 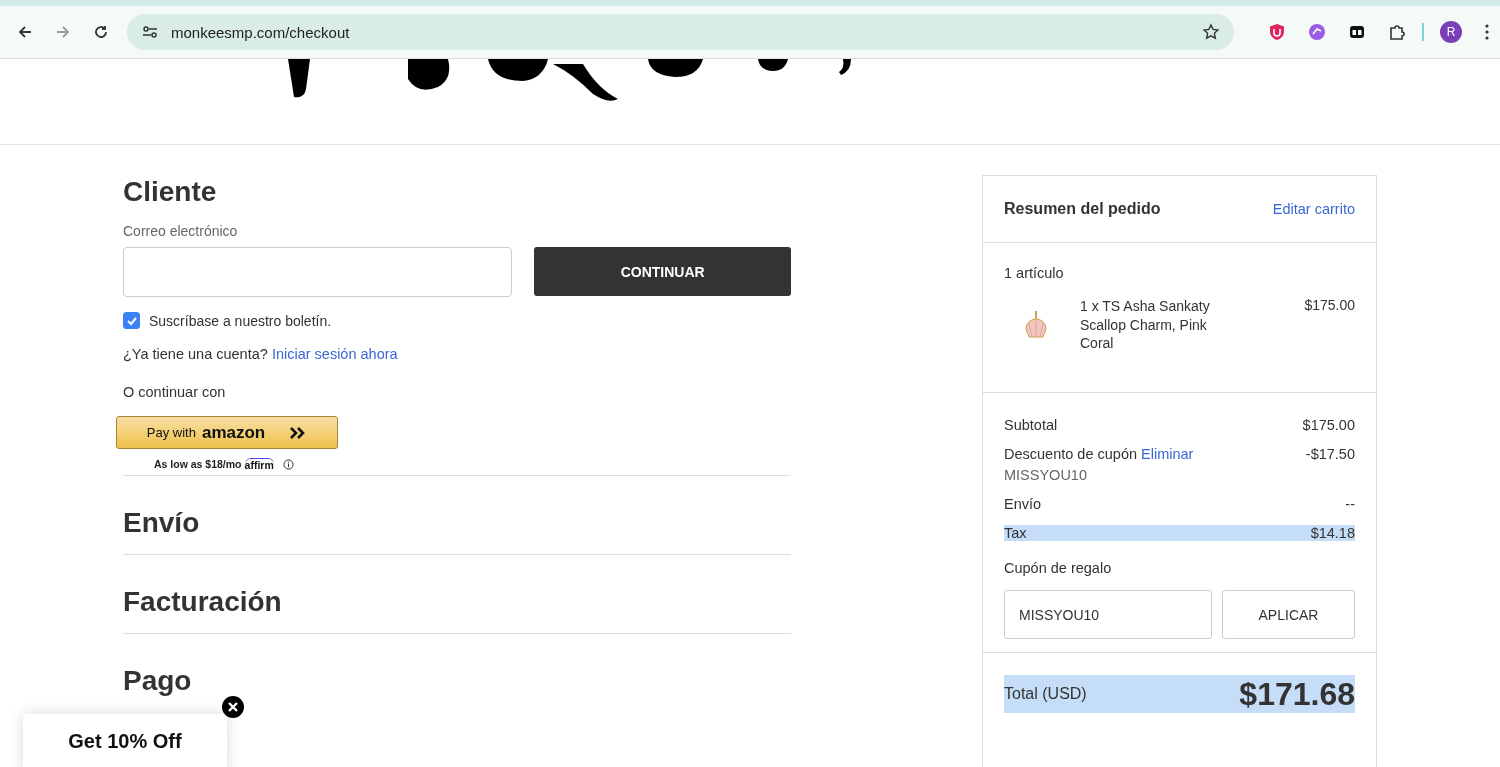 What do you see at coordinates (25, 32) in the screenshot?
I see `back-icon` at bounding box center [25, 32].